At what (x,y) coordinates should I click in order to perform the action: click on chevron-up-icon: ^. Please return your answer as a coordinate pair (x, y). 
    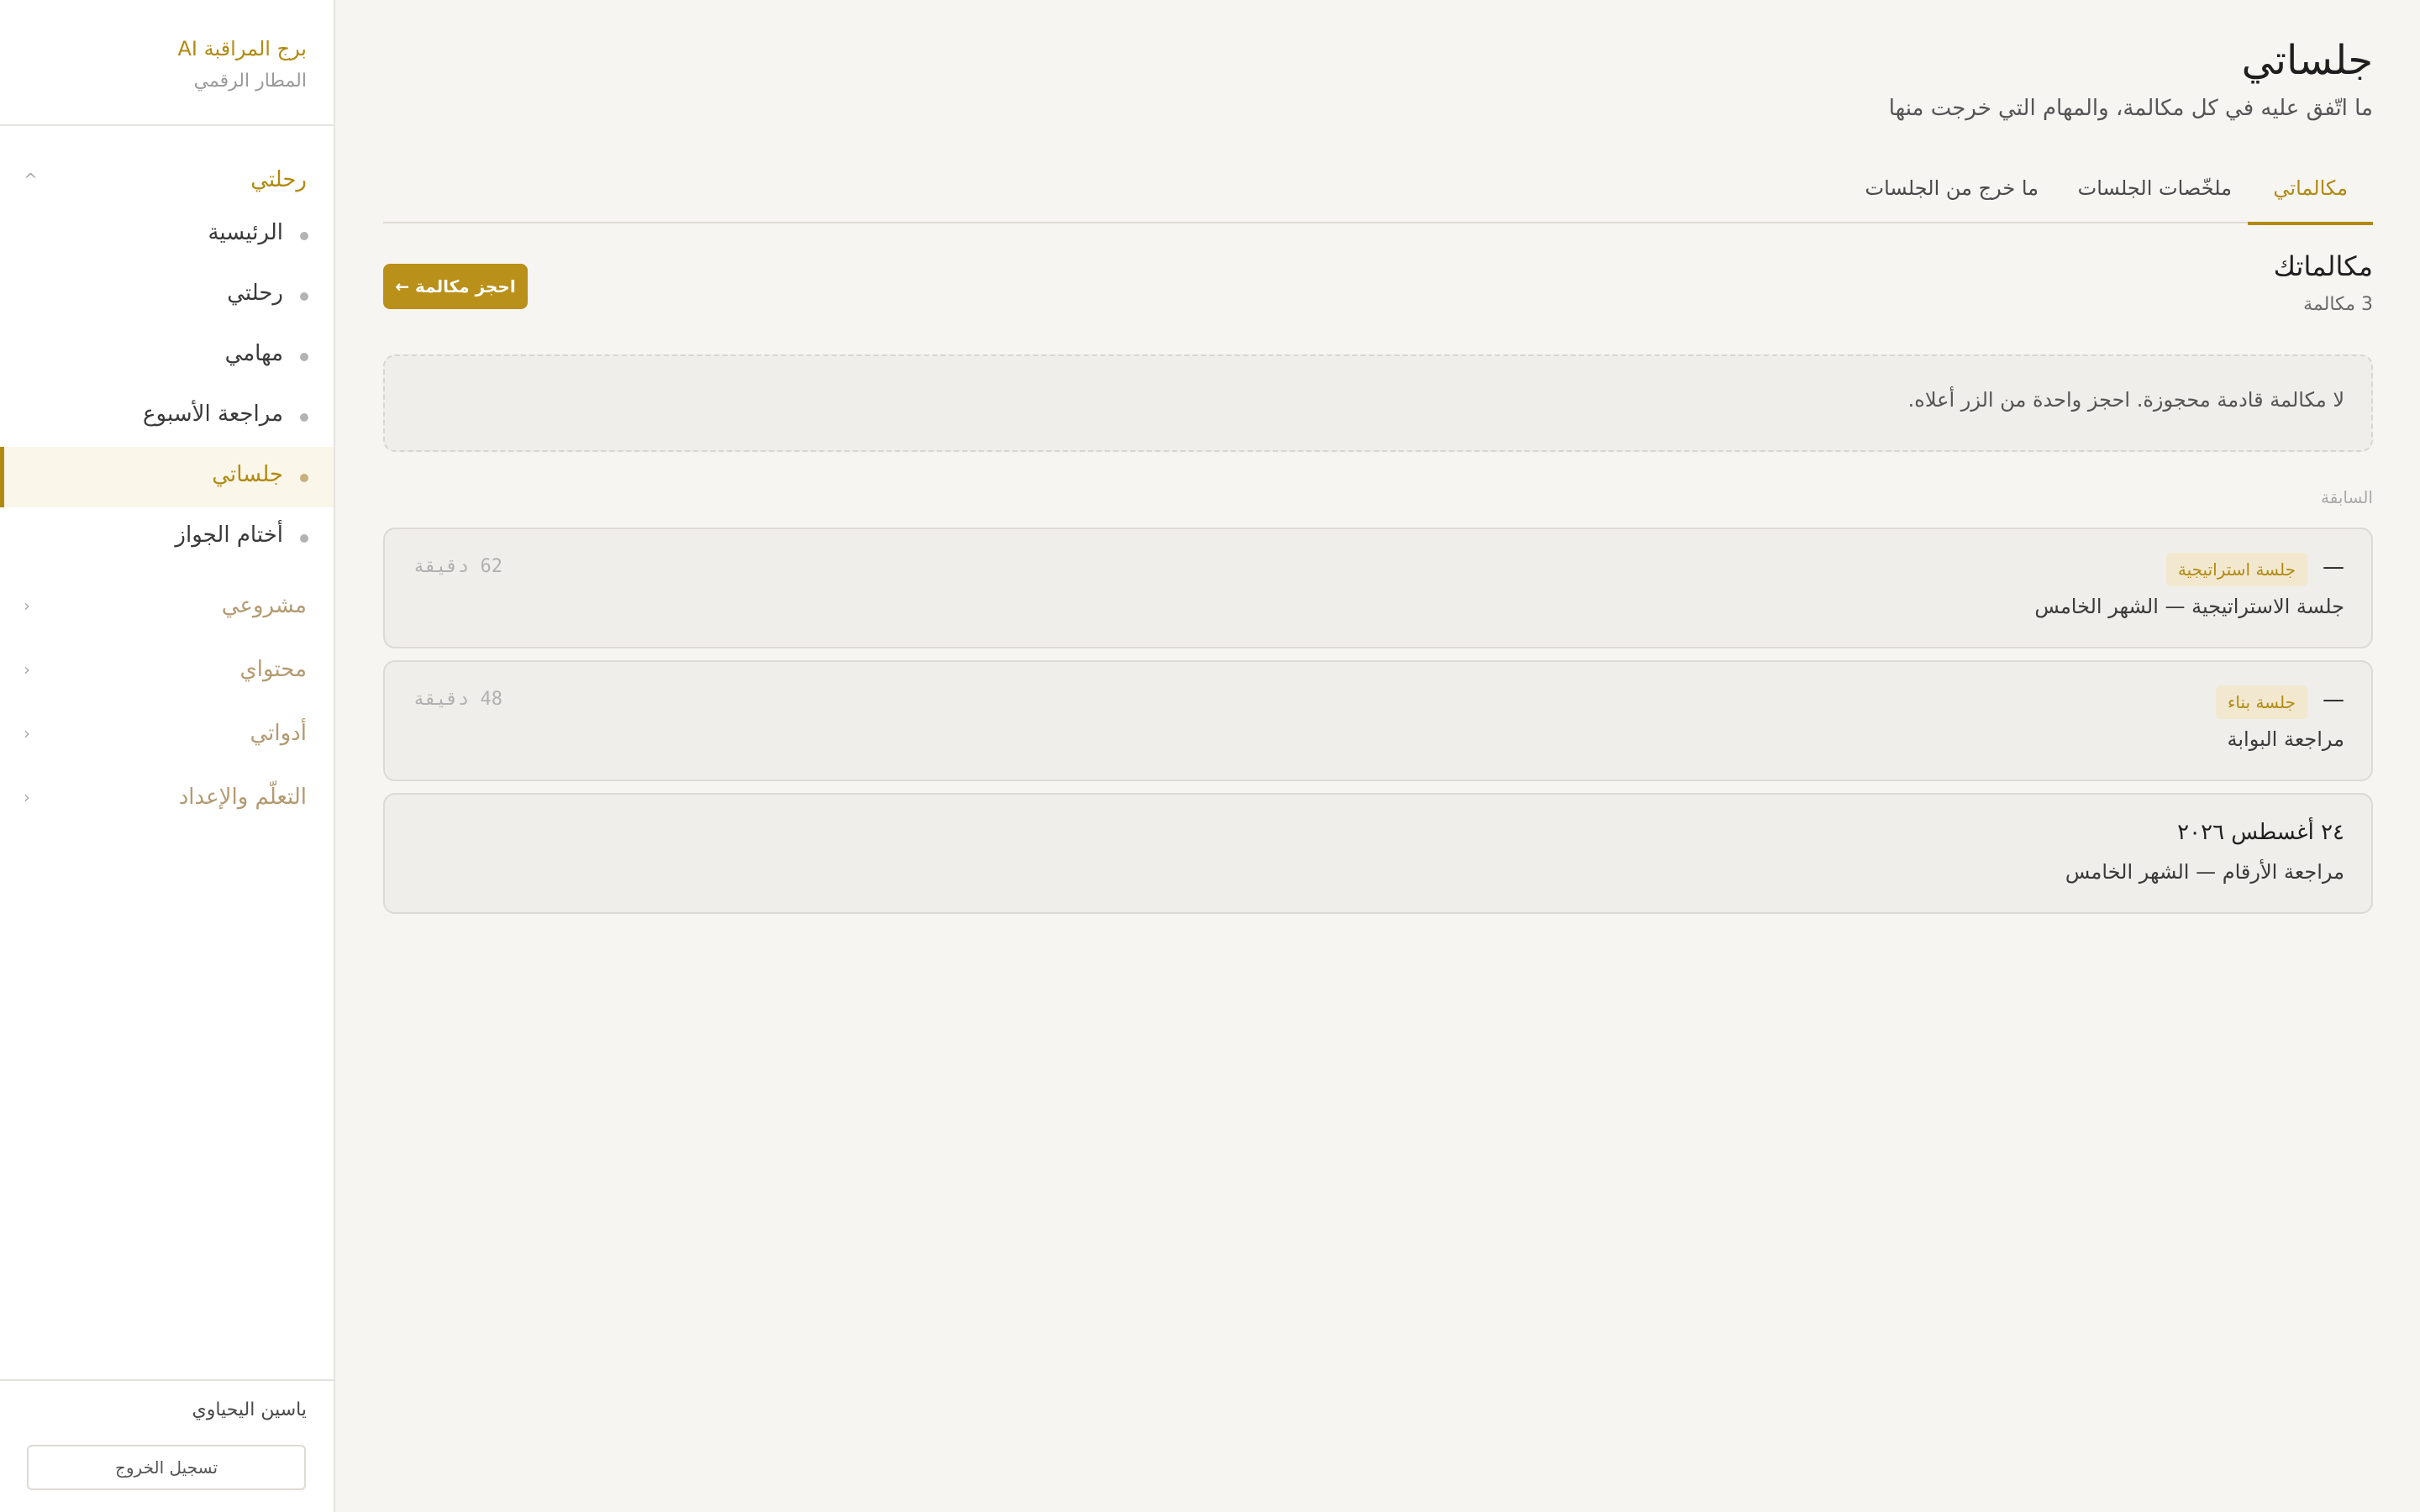
    Looking at the image, I should click on (31, 180).